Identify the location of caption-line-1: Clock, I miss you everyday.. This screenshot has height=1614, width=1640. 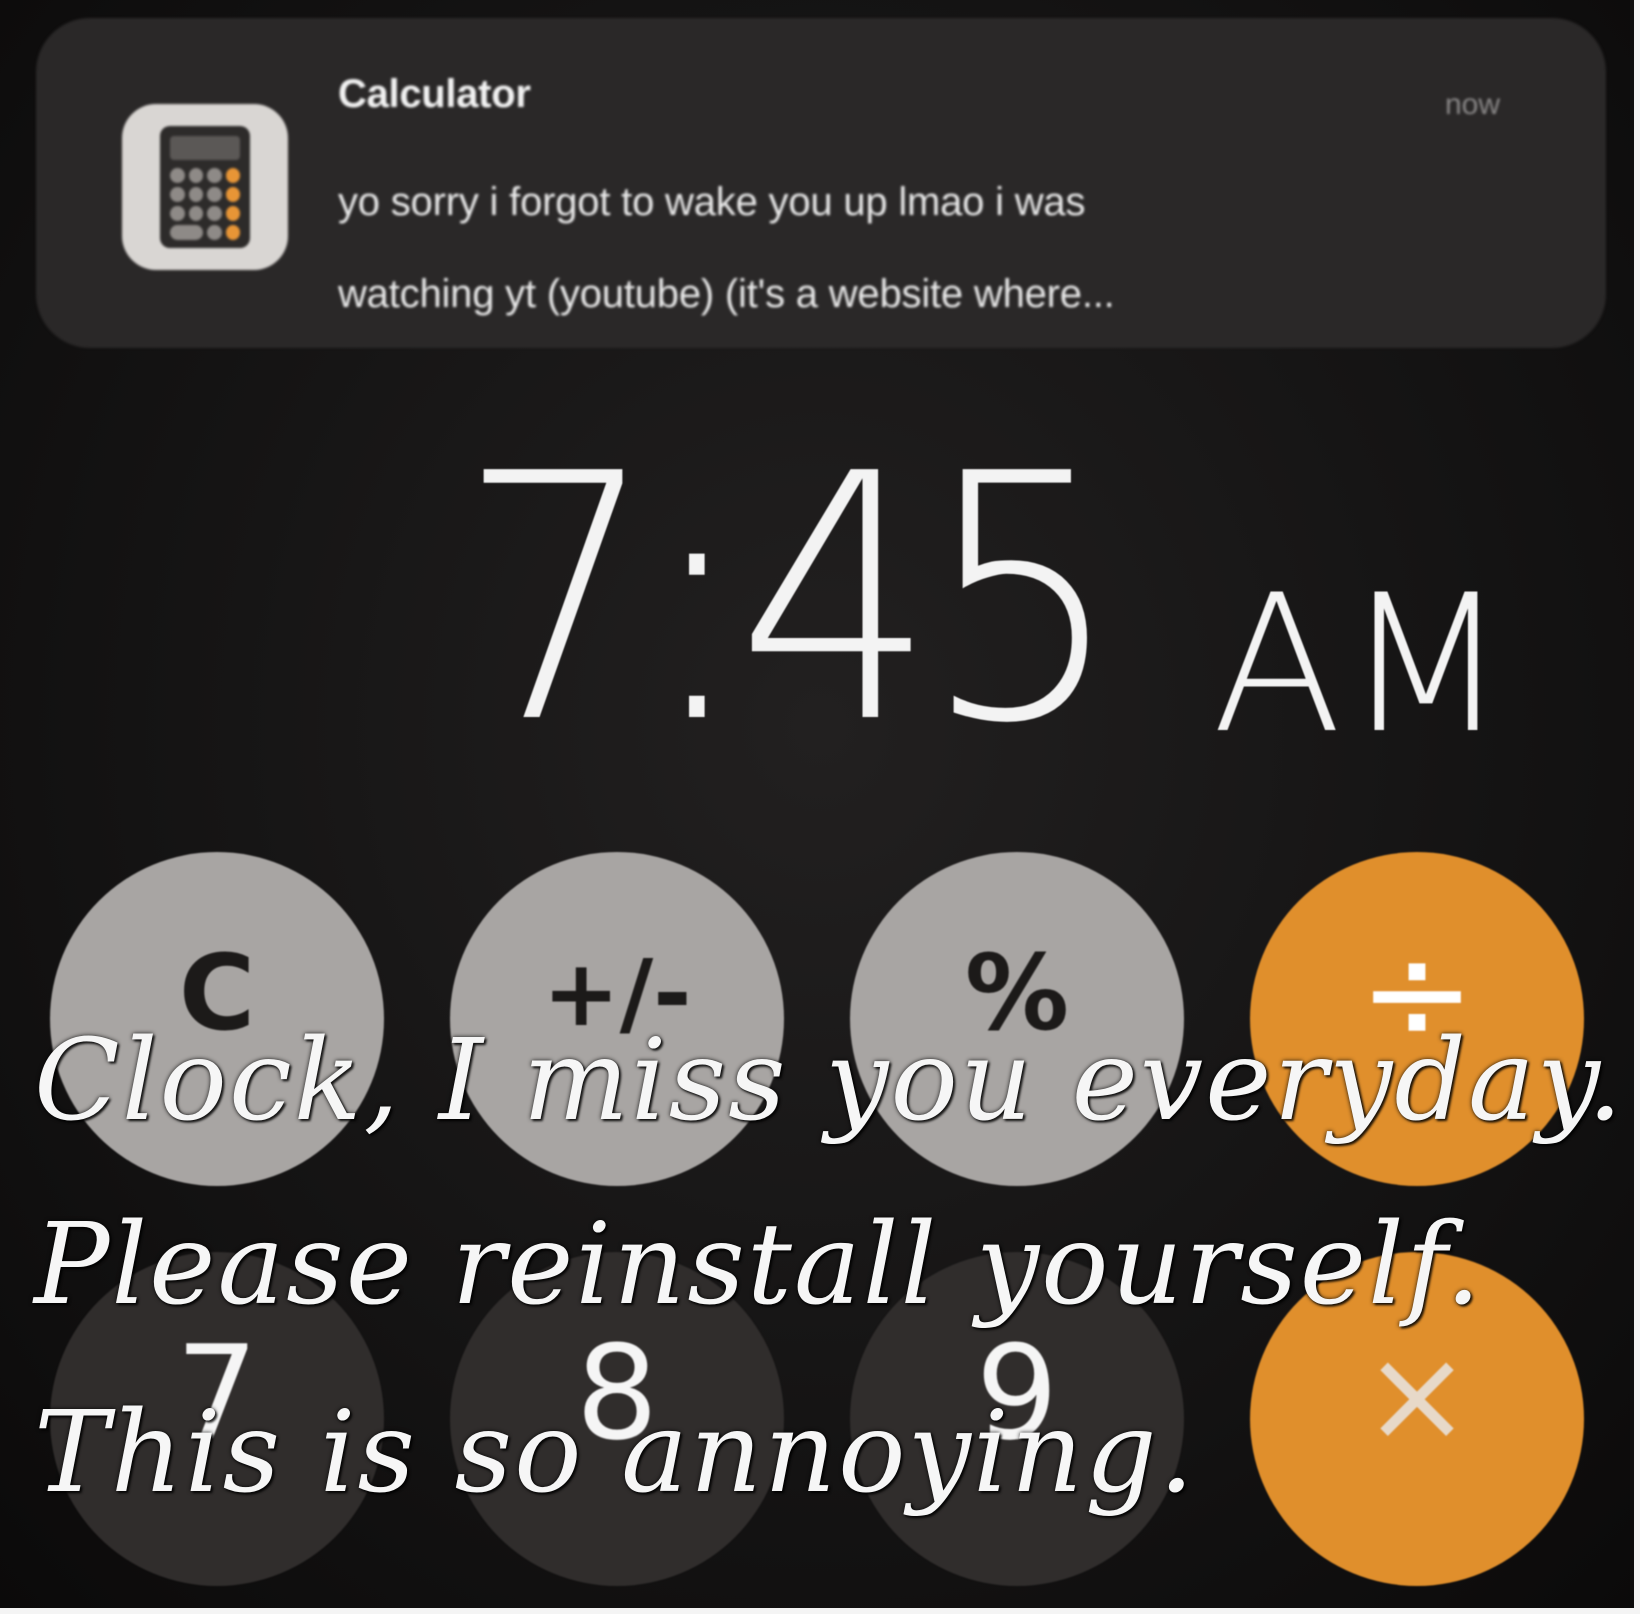
(829, 1081).